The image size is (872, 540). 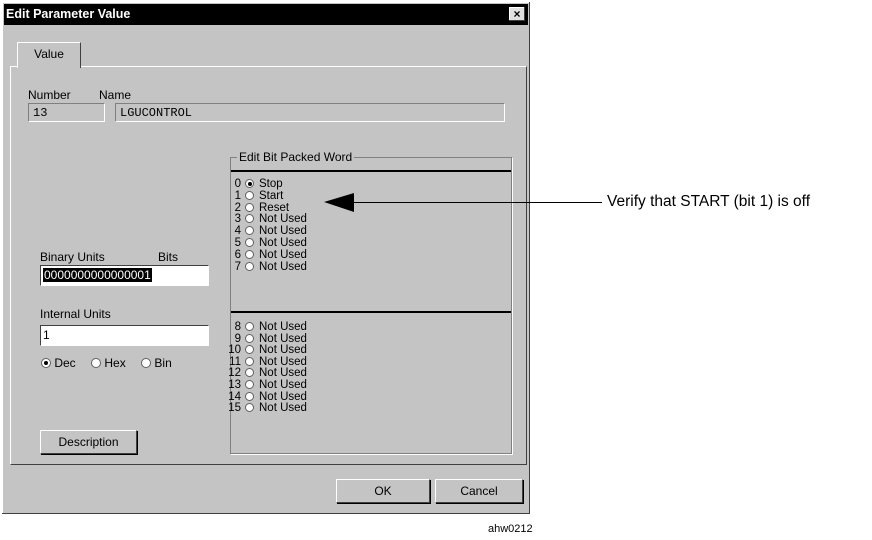 What do you see at coordinates (49, 95) in the screenshot?
I see `number-label: Number` at bounding box center [49, 95].